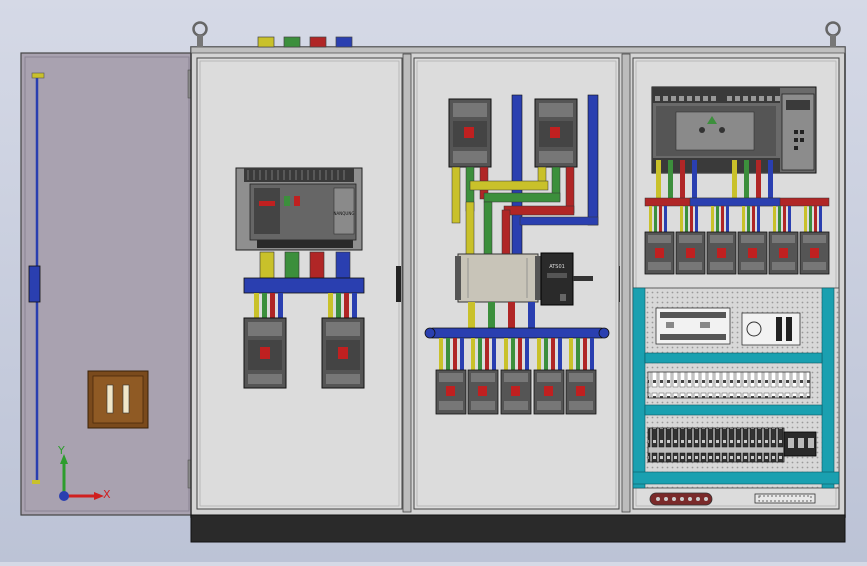 The height and width of the screenshot is (566, 867). I want to click on axis-y-label: Y, so click(61, 450).